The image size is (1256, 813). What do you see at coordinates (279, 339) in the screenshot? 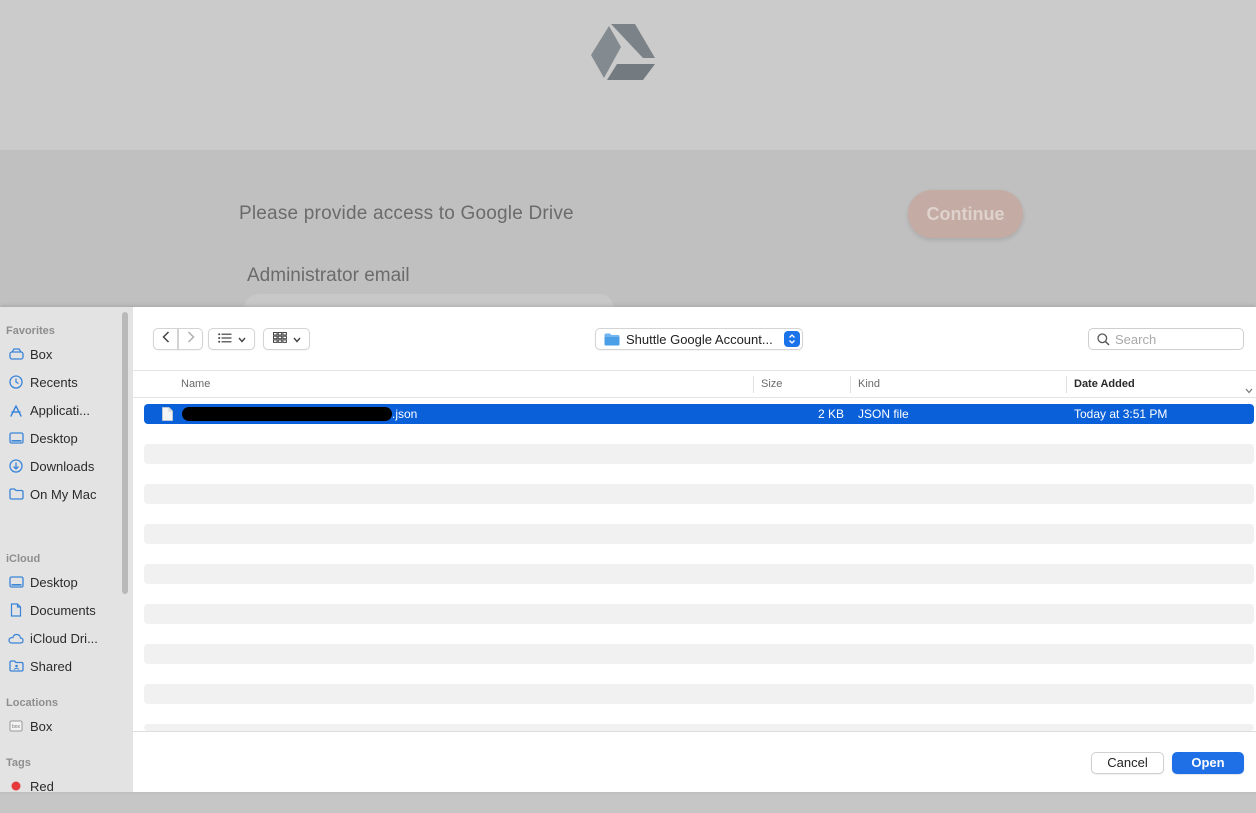
I see `grid-icon` at bounding box center [279, 339].